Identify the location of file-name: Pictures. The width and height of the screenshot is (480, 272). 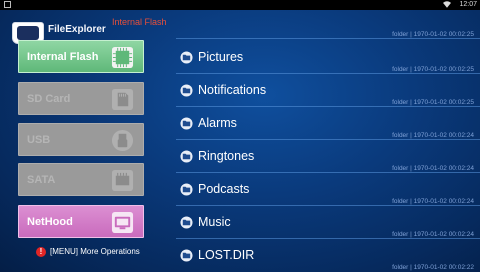
(221, 57).